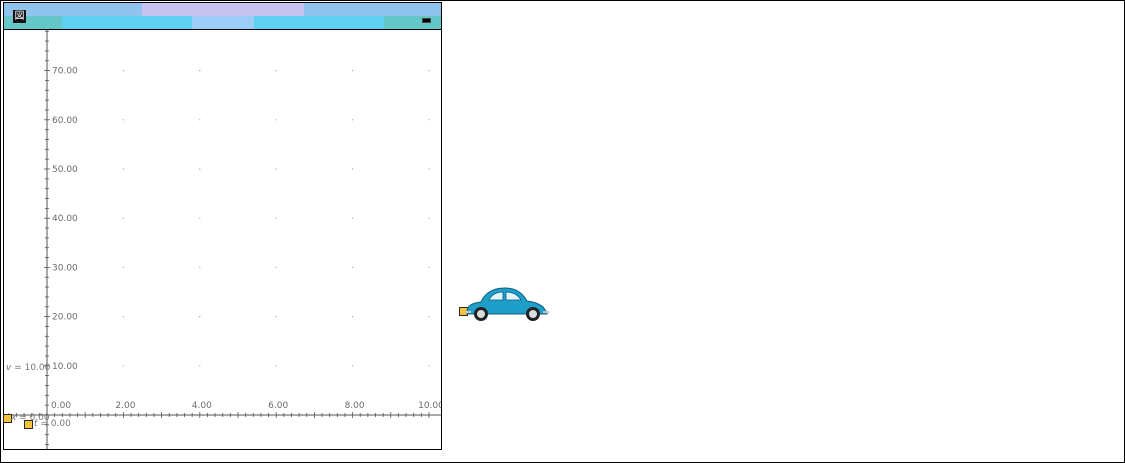 The image size is (1125, 463). I want to click on t-point-handle, so click(28, 424).